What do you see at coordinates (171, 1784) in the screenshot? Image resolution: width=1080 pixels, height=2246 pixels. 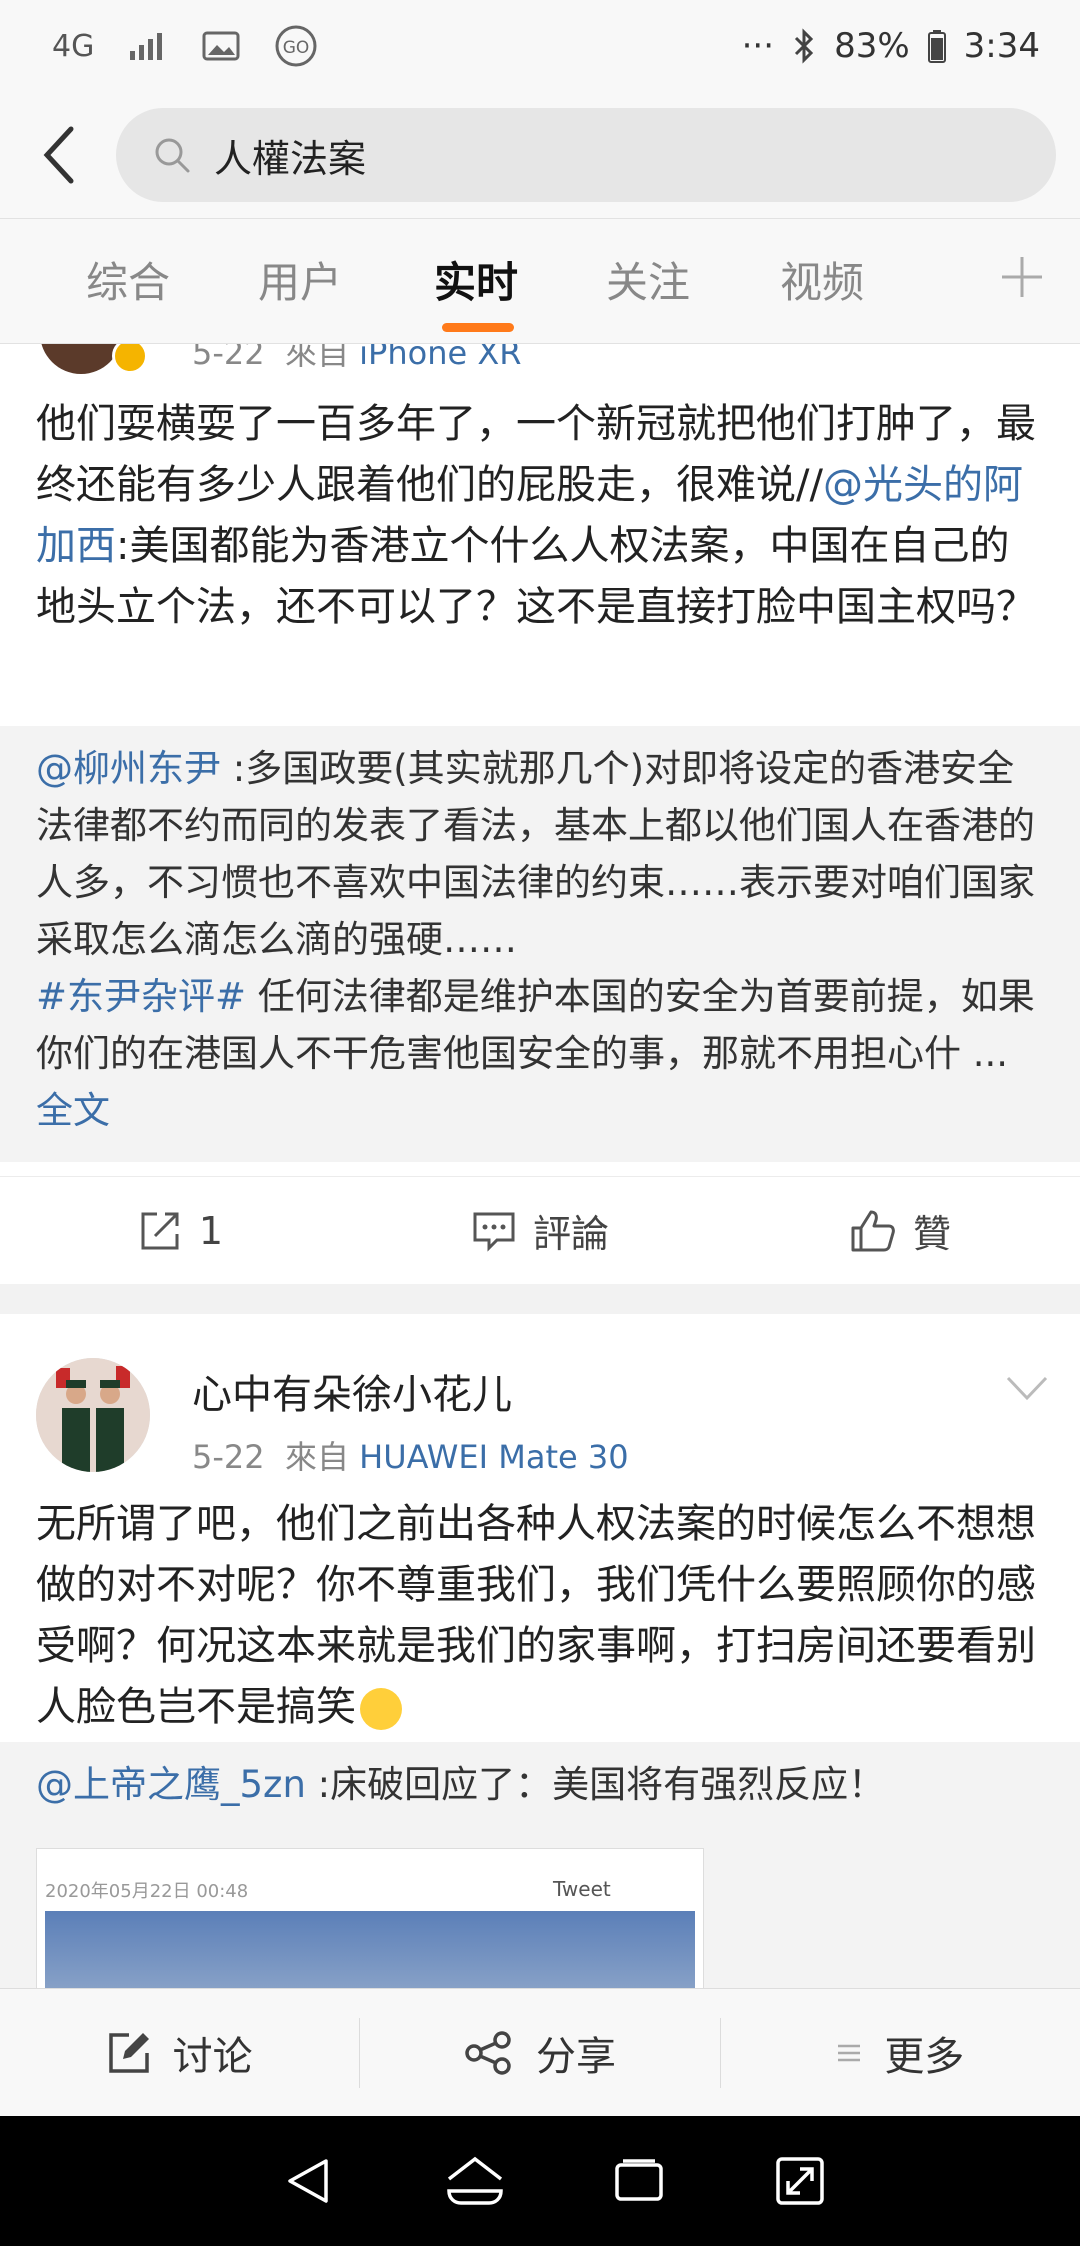 I see `repost-author-link: @上帝之鹰_5zn` at bounding box center [171, 1784].